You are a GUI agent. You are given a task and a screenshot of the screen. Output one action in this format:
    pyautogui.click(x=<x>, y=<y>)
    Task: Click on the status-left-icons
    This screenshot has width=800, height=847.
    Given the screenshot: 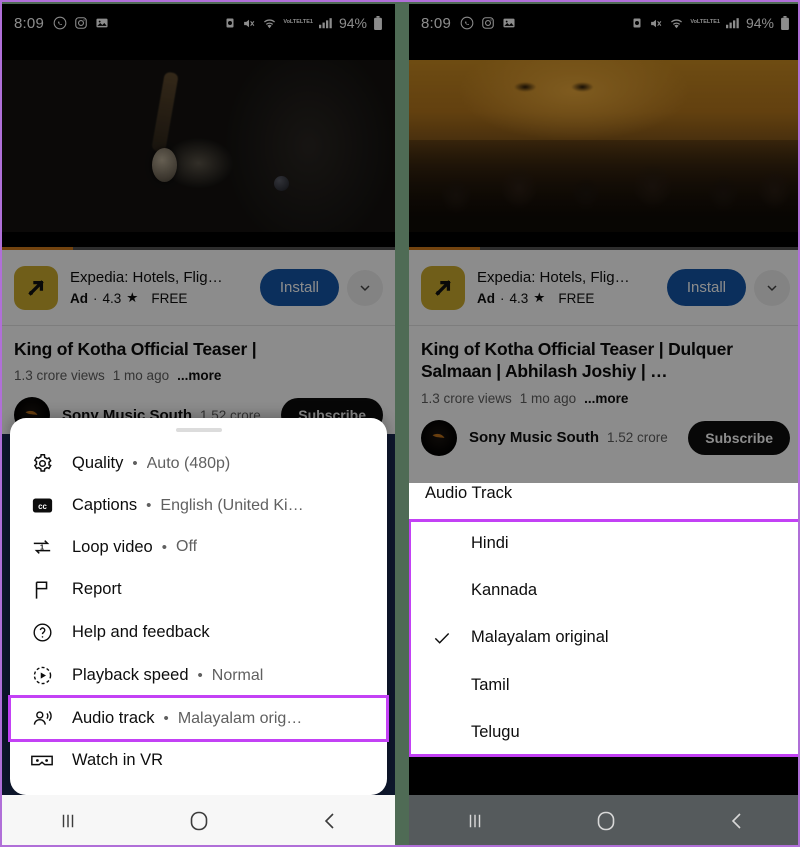 What is the action you would take?
    pyautogui.click(x=81, y=23)
    